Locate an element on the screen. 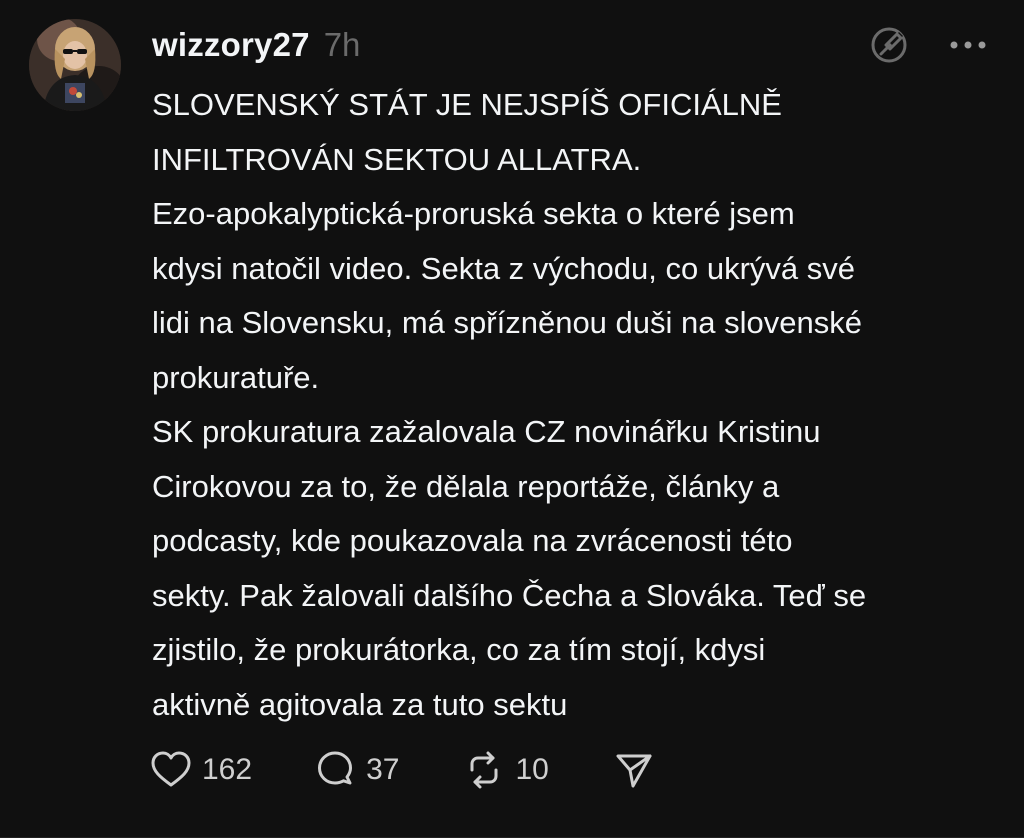 Image resolution: width=1024 pixels, height=838 pixels. post-header: wizzory27 7h is located at coordinates (256, 45).